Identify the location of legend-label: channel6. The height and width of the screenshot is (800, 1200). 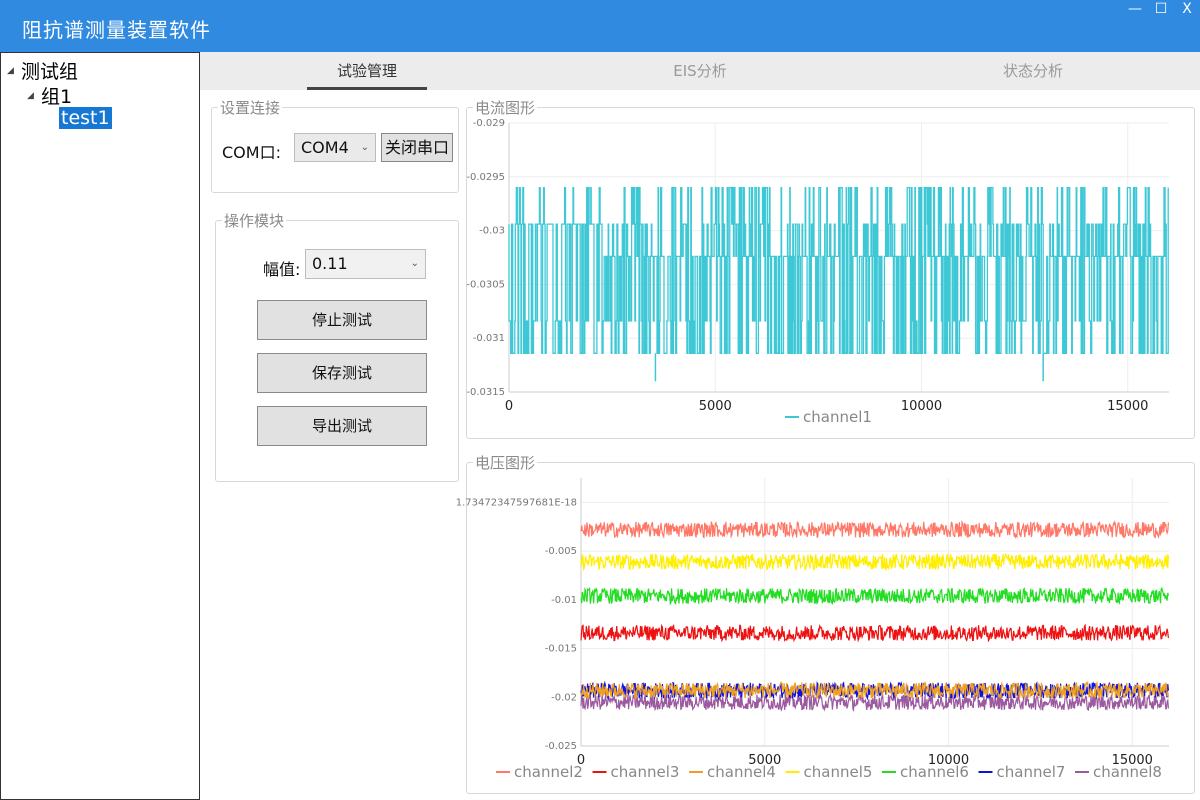
(934, 772).